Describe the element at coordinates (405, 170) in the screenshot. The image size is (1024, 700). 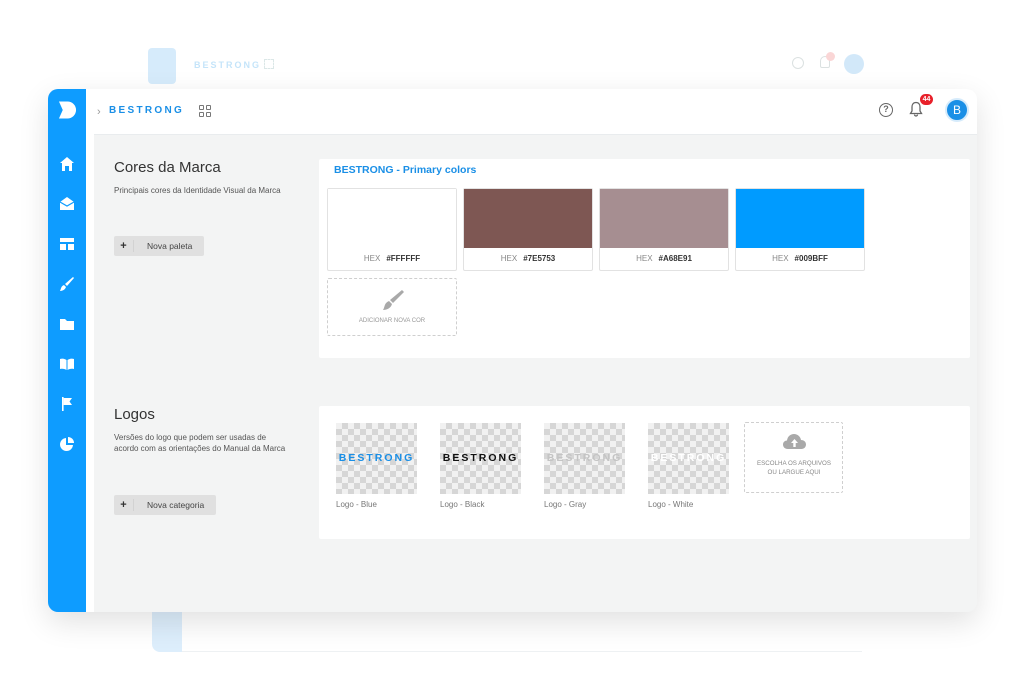
I see `palette-title: BESTRONG - Primary colors` at that location.